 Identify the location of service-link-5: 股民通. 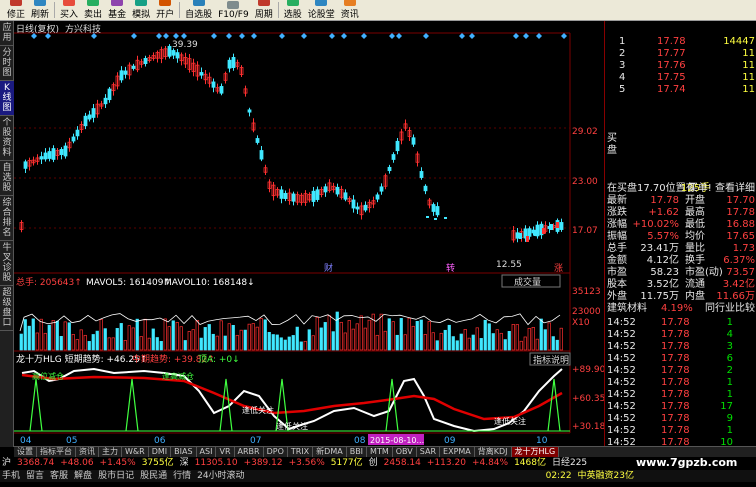
(153, 476).